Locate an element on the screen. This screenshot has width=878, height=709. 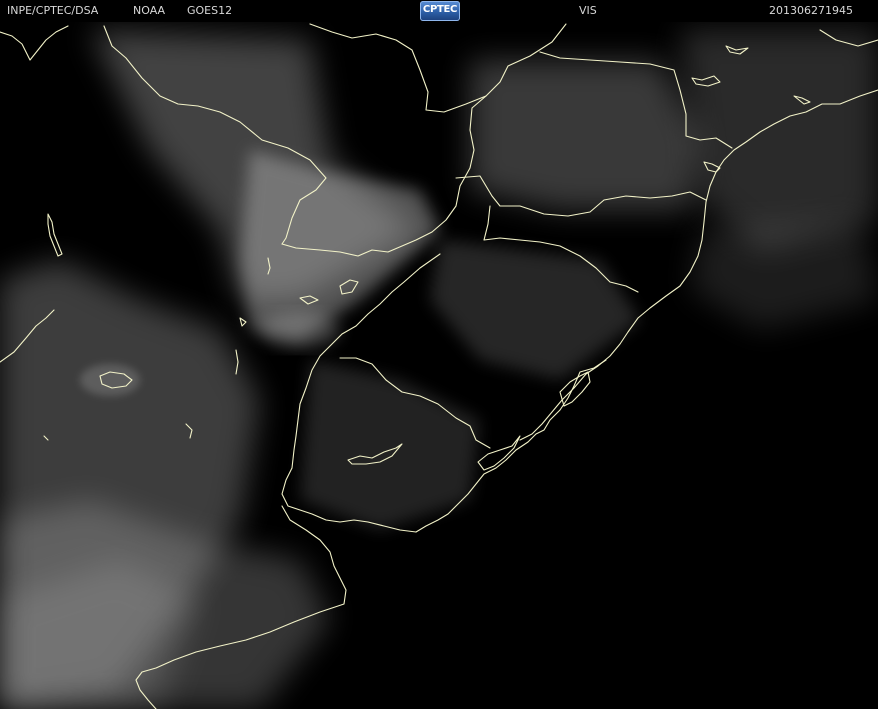
channel-label: VIS is located at coordinates (588, 10).